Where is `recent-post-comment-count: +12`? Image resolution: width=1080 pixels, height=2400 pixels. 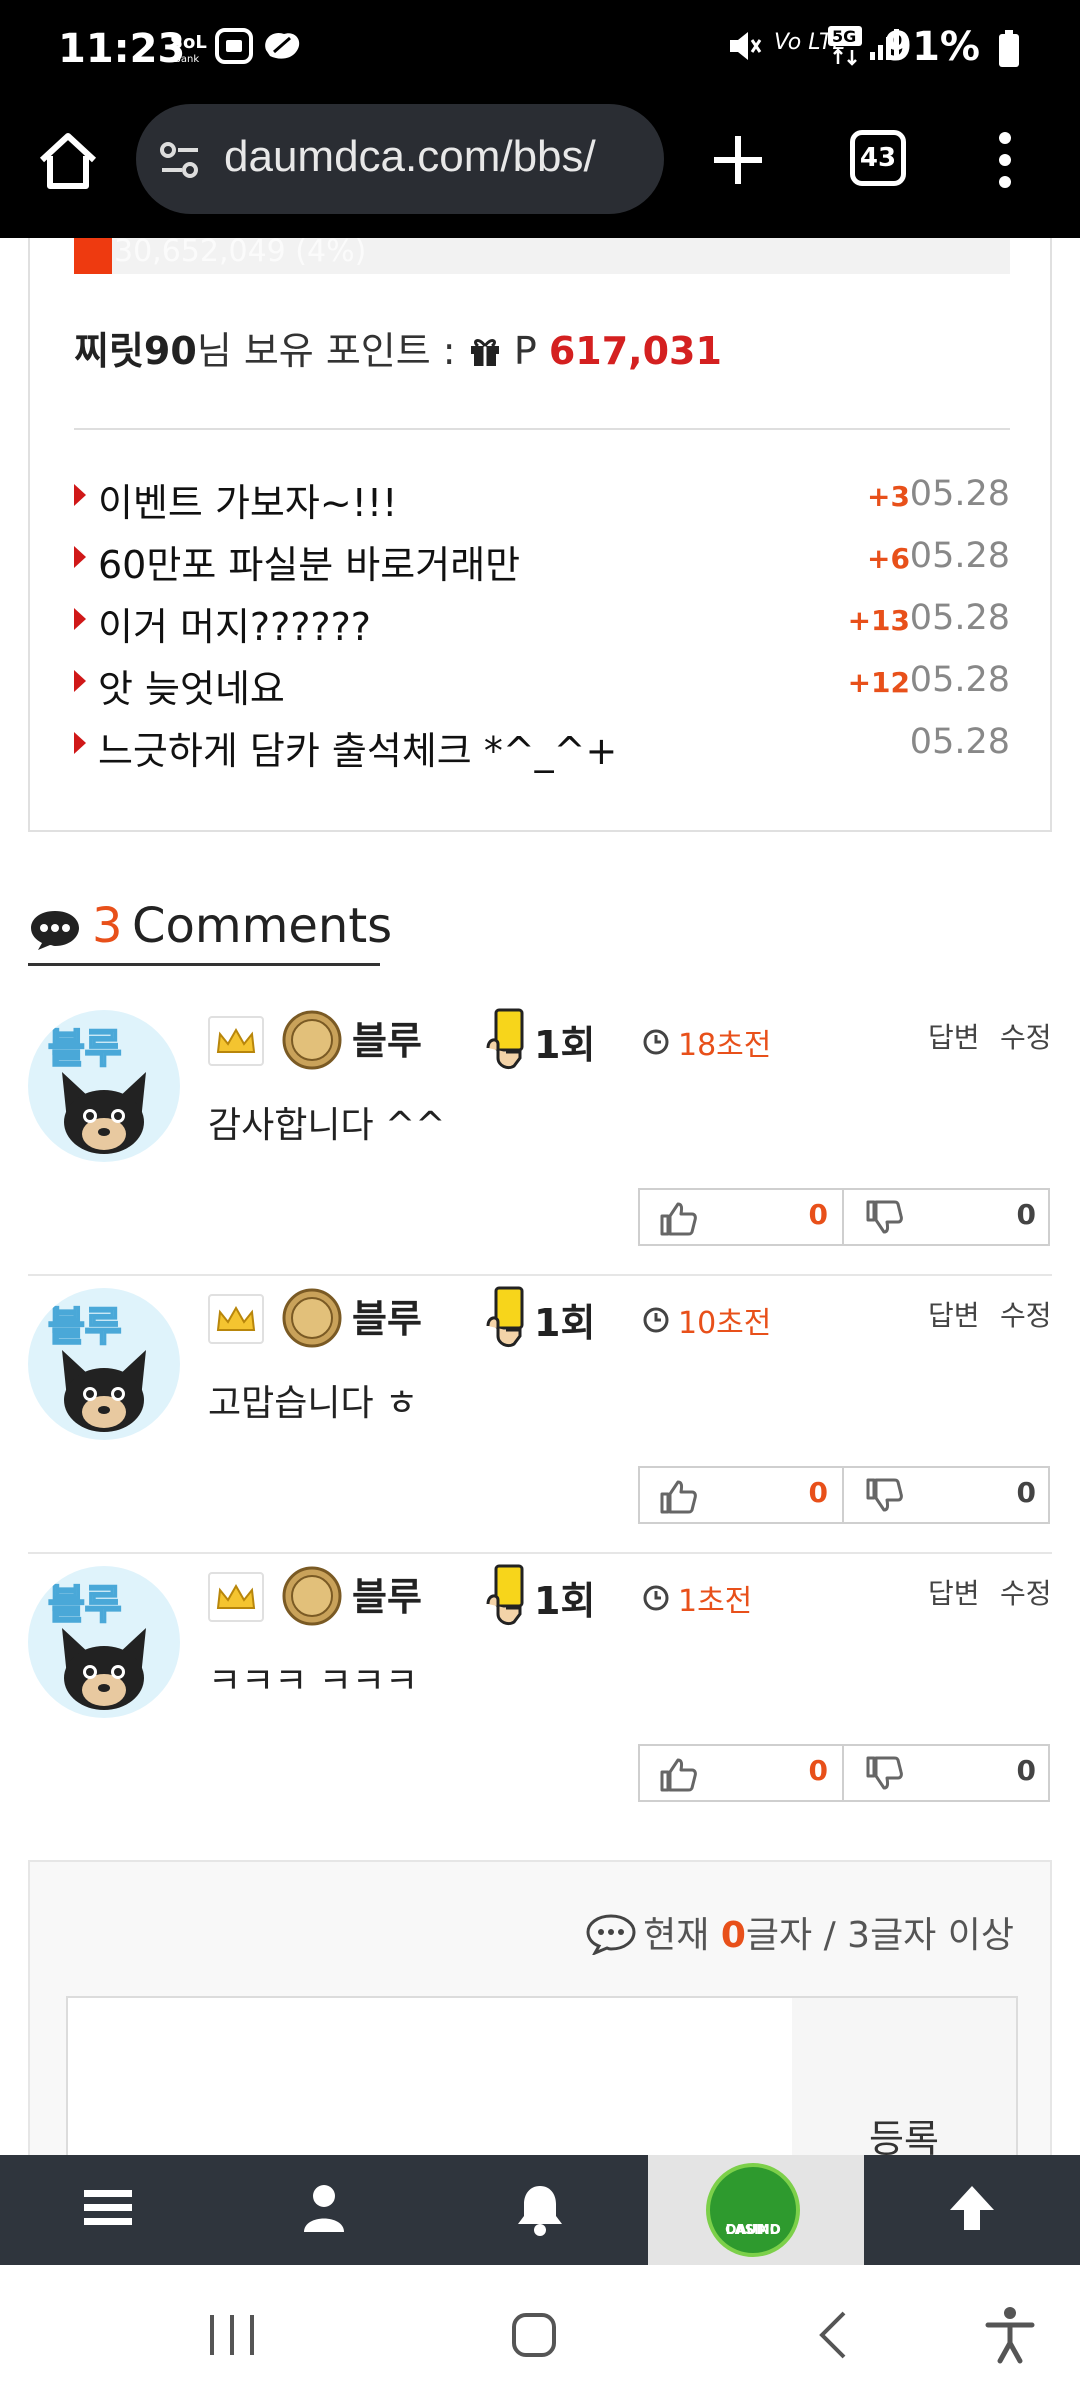 recent-post-comment-count: +12 is located at coordinates (878, 682).